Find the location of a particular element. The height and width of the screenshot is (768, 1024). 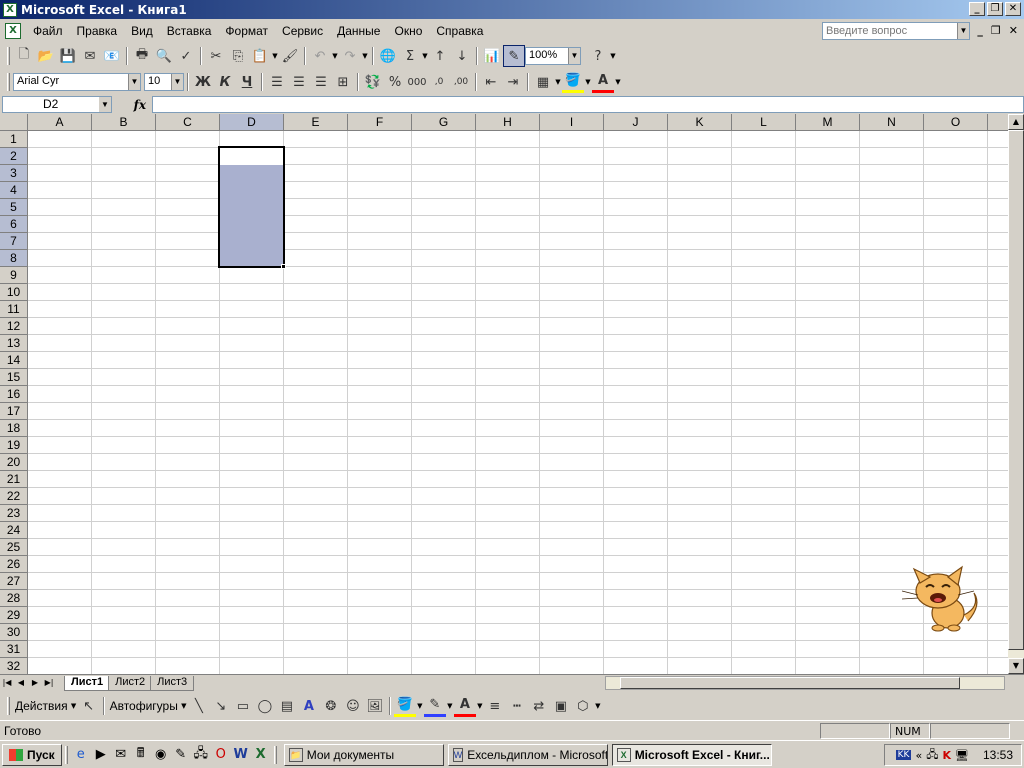

undo-dropdown-icon: ▼ is located at coordinates (335, 56).